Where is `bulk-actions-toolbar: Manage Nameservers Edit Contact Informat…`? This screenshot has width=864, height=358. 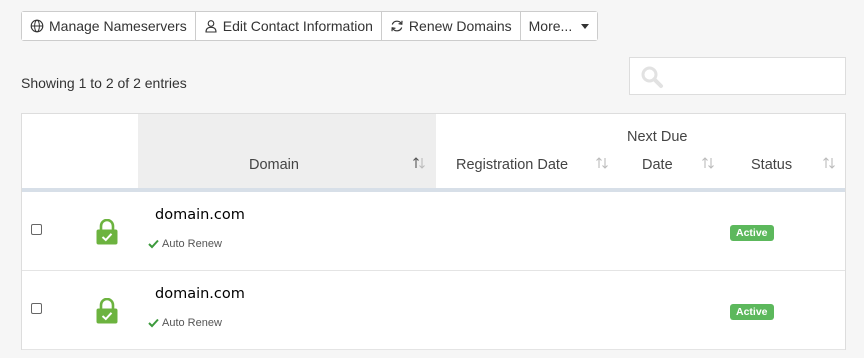
bulk-actions-toolbar: Manage Nameservers Edit Contact Informat… is located at coordinates (310, 26).